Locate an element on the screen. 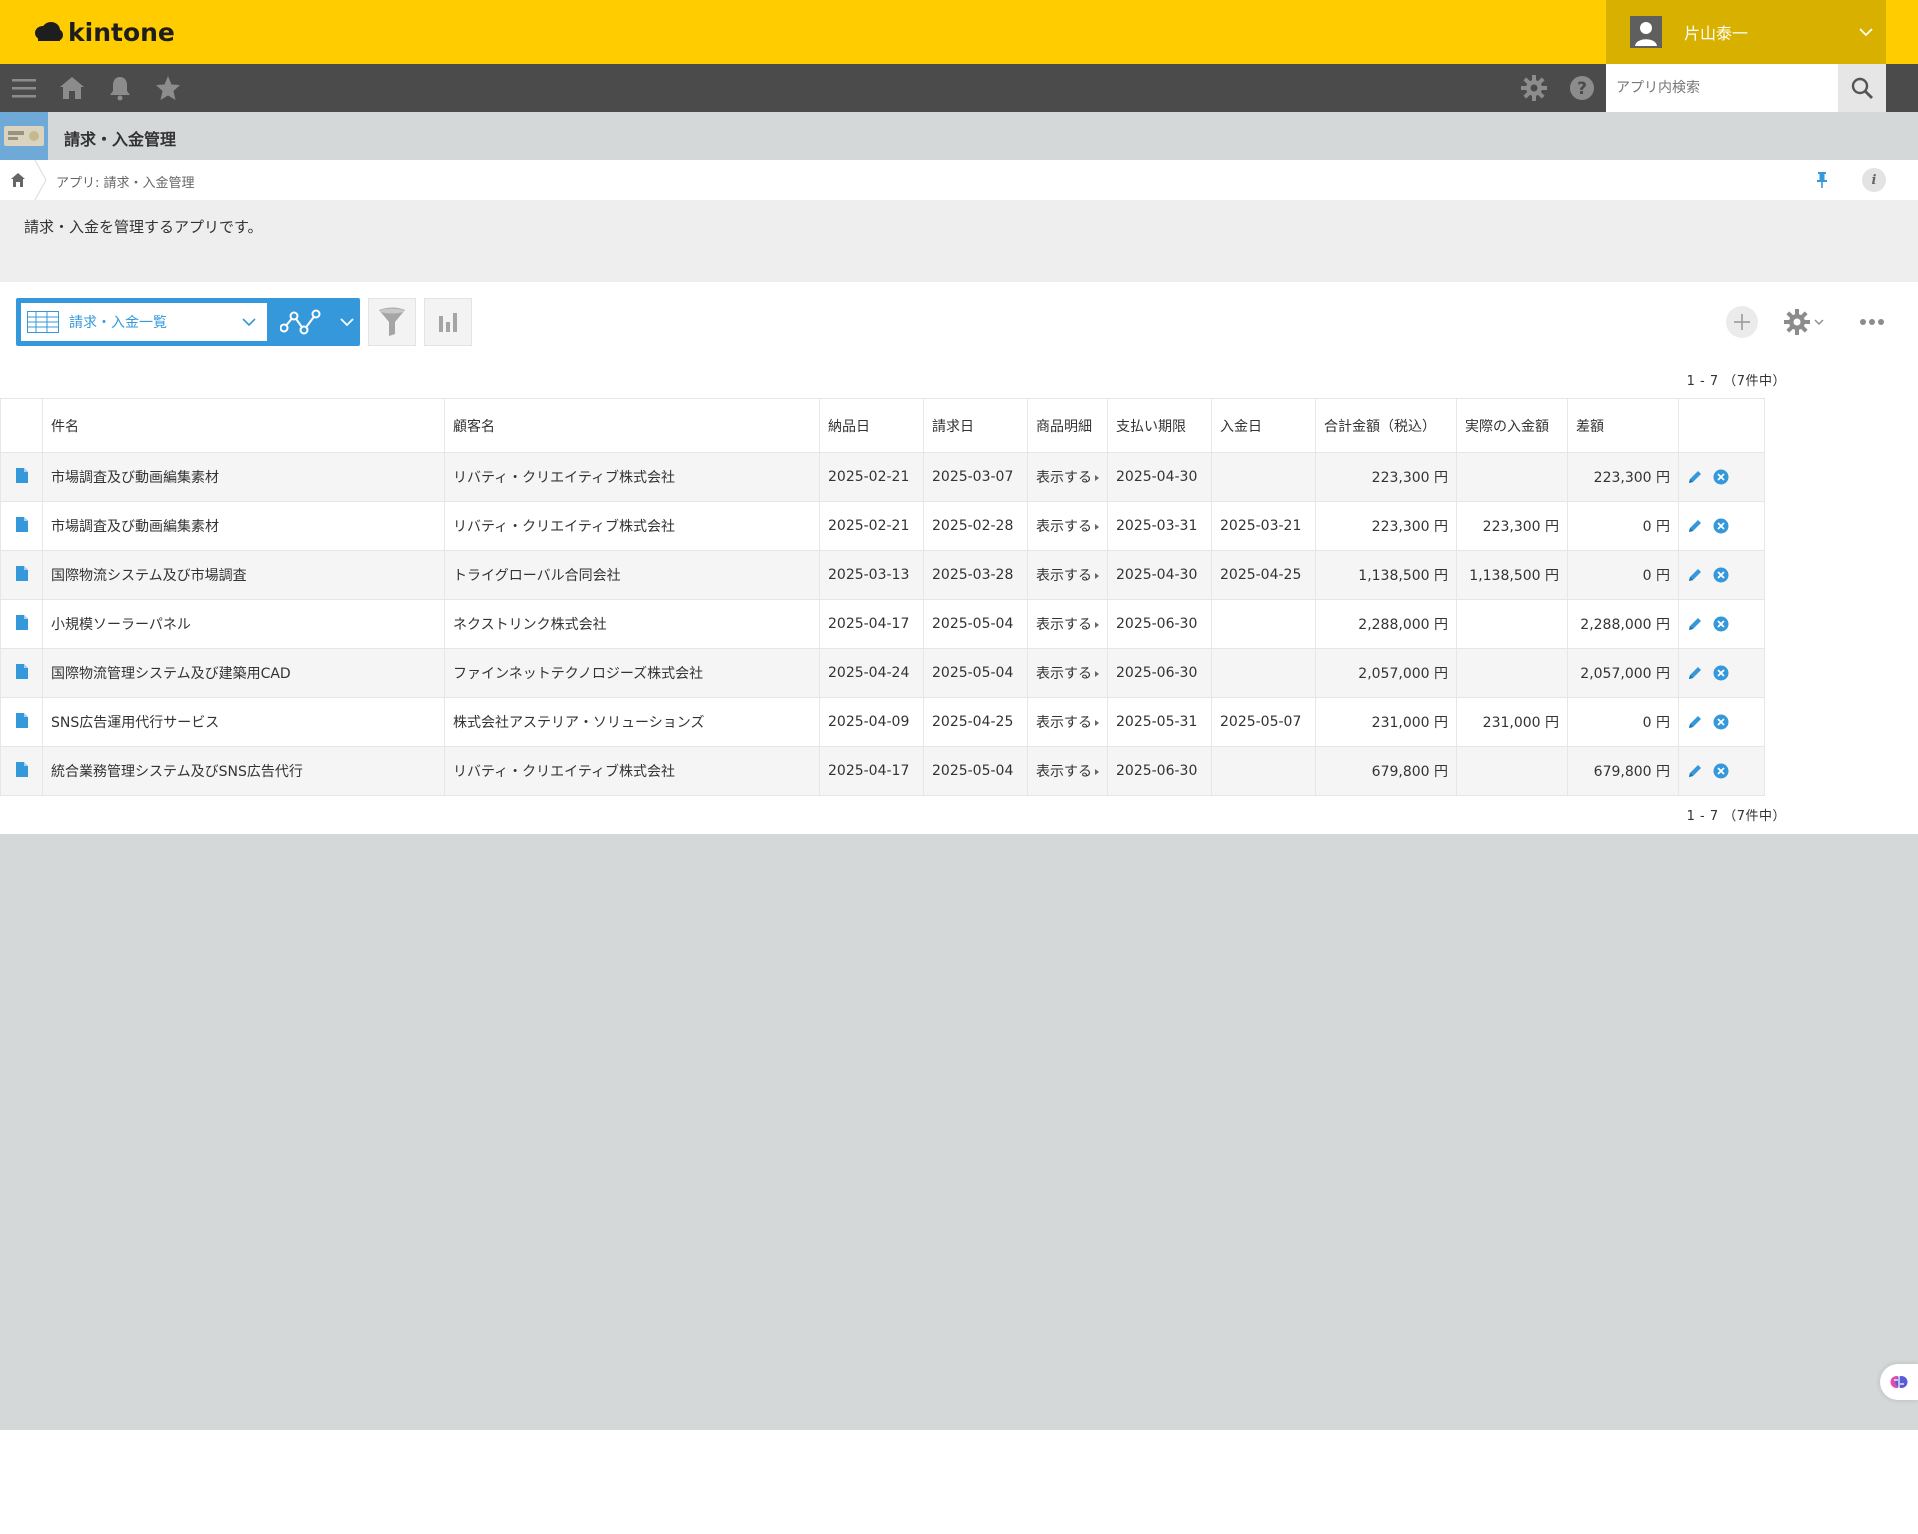  gear-icon is located at coordinates (1534, 88).